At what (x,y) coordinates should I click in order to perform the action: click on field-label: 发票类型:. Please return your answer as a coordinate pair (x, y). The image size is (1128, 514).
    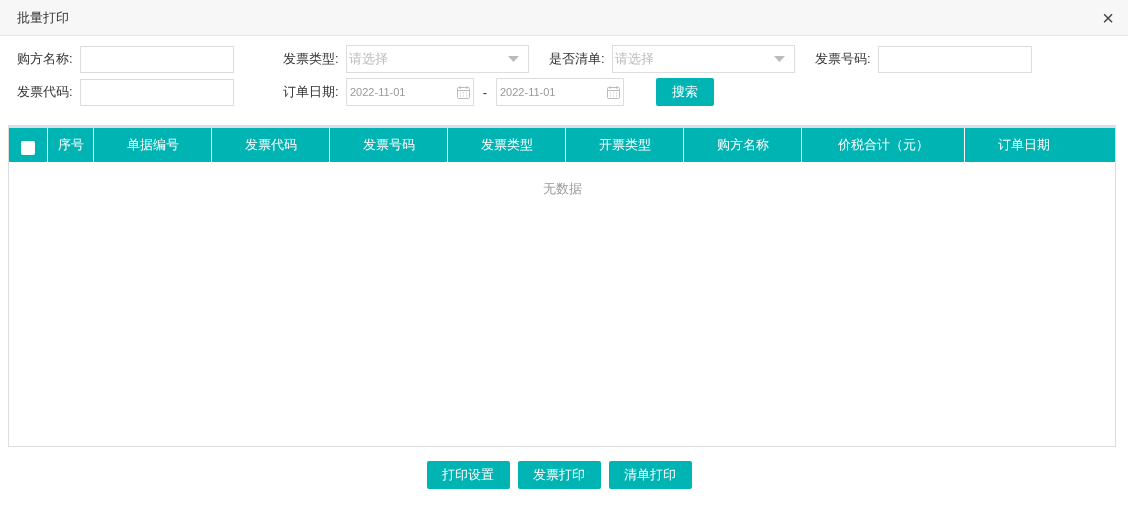
    Looking at the image, I should click on (311, 59).